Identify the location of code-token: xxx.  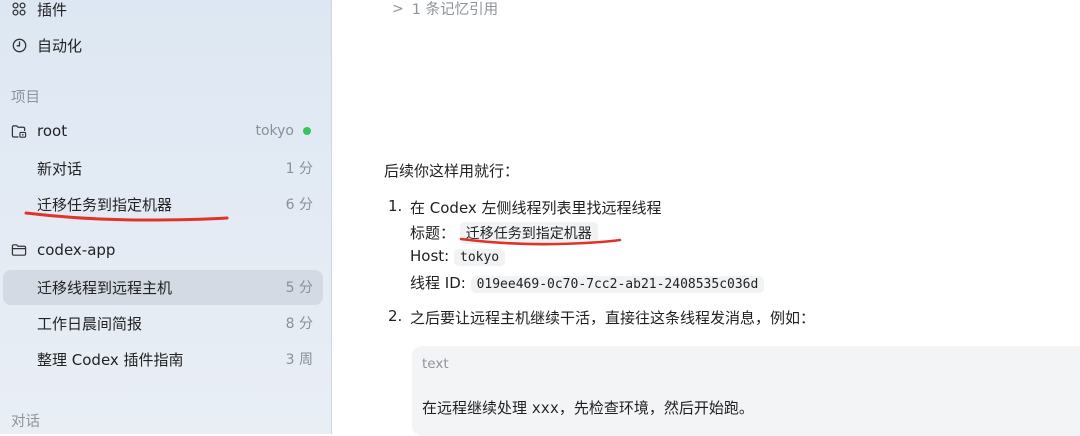
(545, 408).